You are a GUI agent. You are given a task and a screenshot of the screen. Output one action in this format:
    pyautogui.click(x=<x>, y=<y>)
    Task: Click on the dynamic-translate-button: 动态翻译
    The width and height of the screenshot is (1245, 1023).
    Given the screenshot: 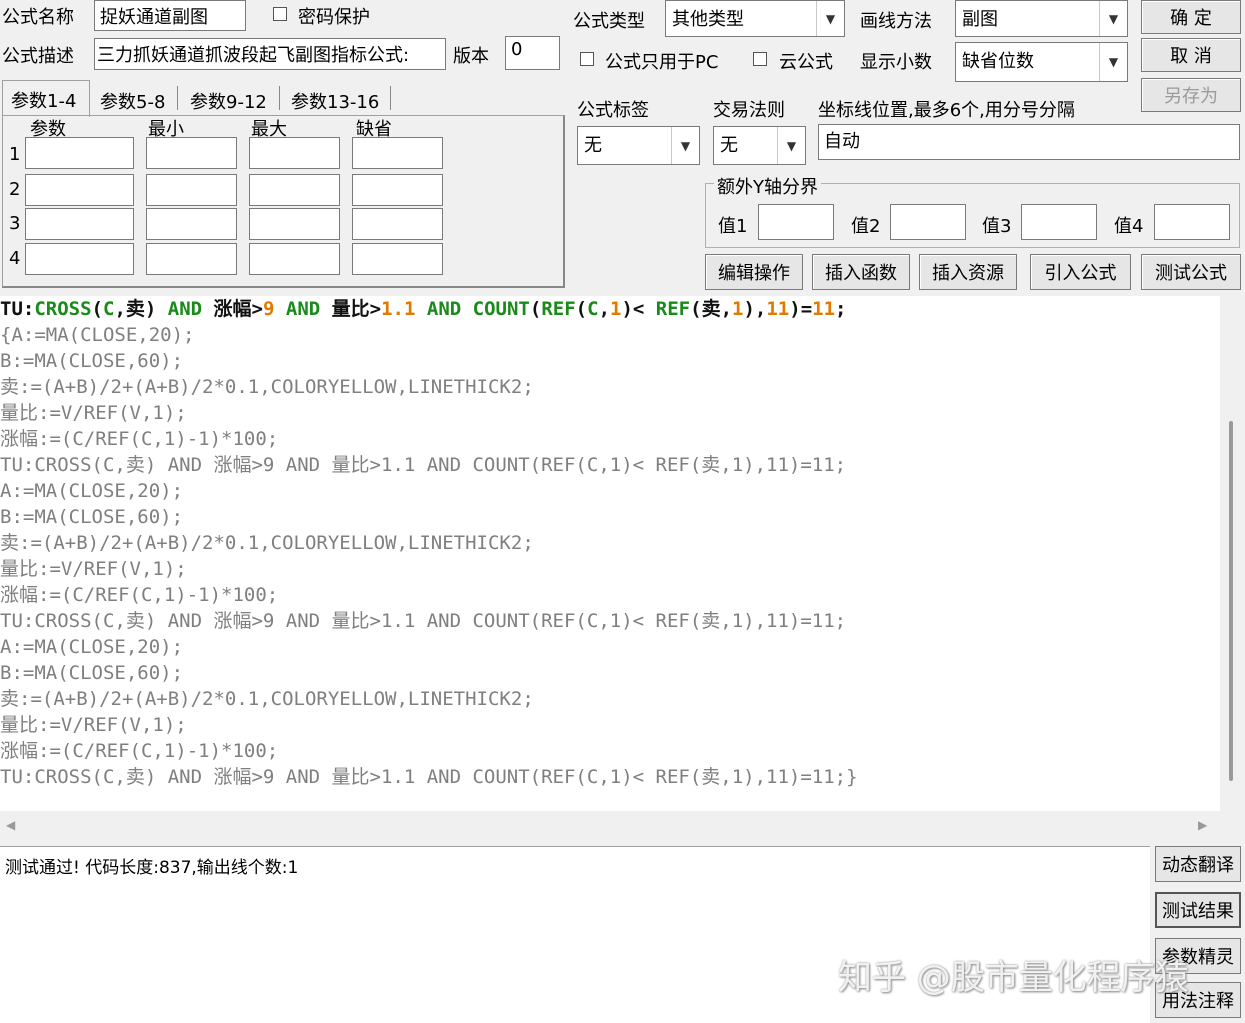 What is the action you would take?
    pyautogui.click(x=1198, y=864)
    